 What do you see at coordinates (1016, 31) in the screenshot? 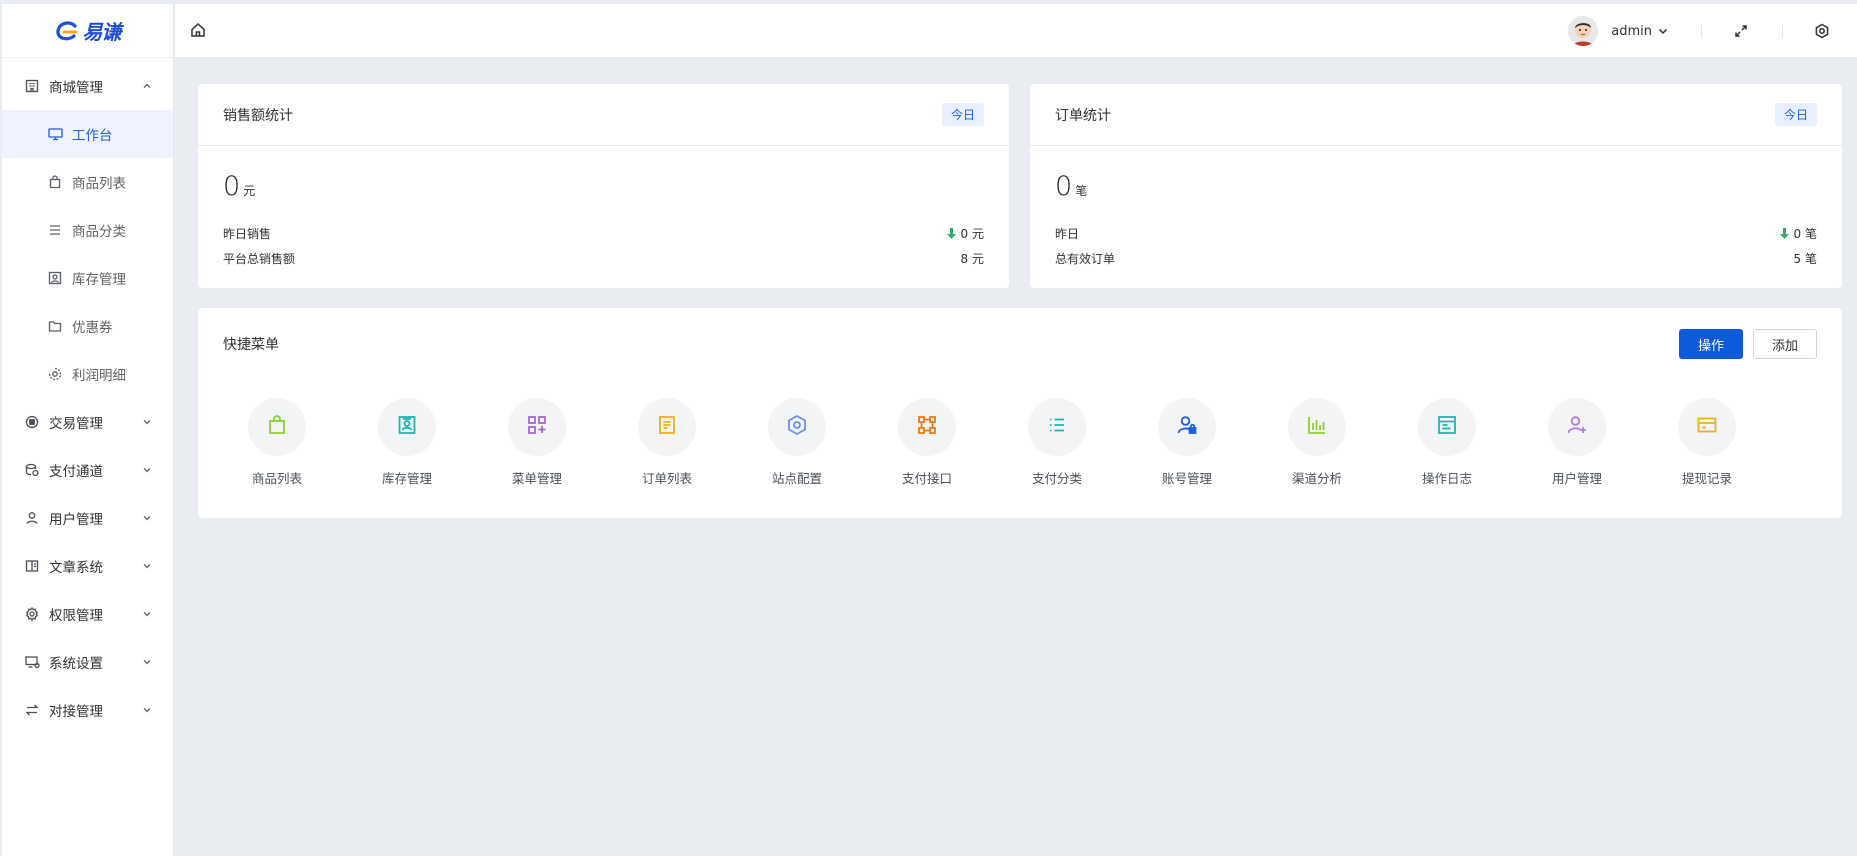
I see `top-header: admin` at bounding box center [1016, 31].